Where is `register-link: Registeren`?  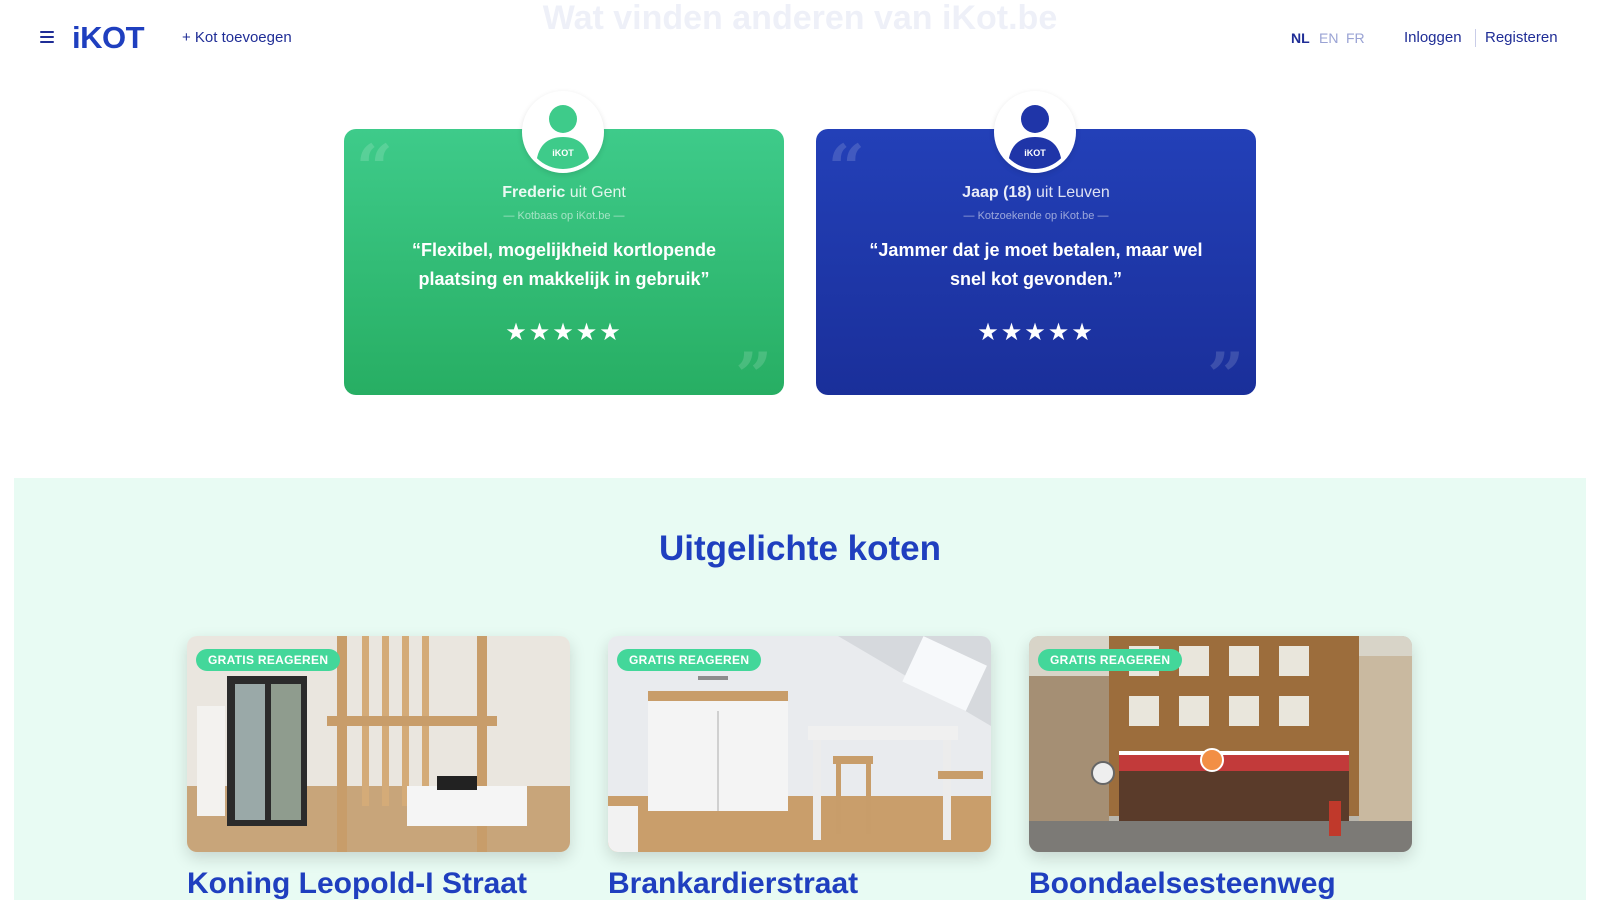 register-link: Registeren is located at coordinates (1521, 38).